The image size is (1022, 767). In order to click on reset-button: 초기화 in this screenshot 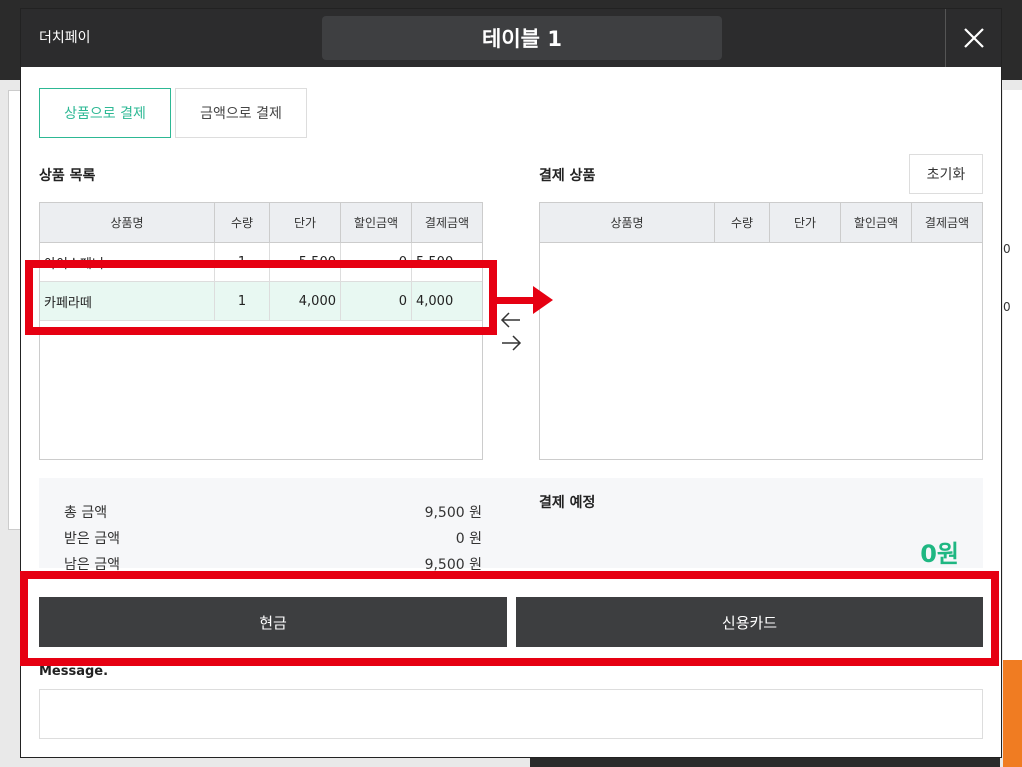, I will do `click(946, 174)`.